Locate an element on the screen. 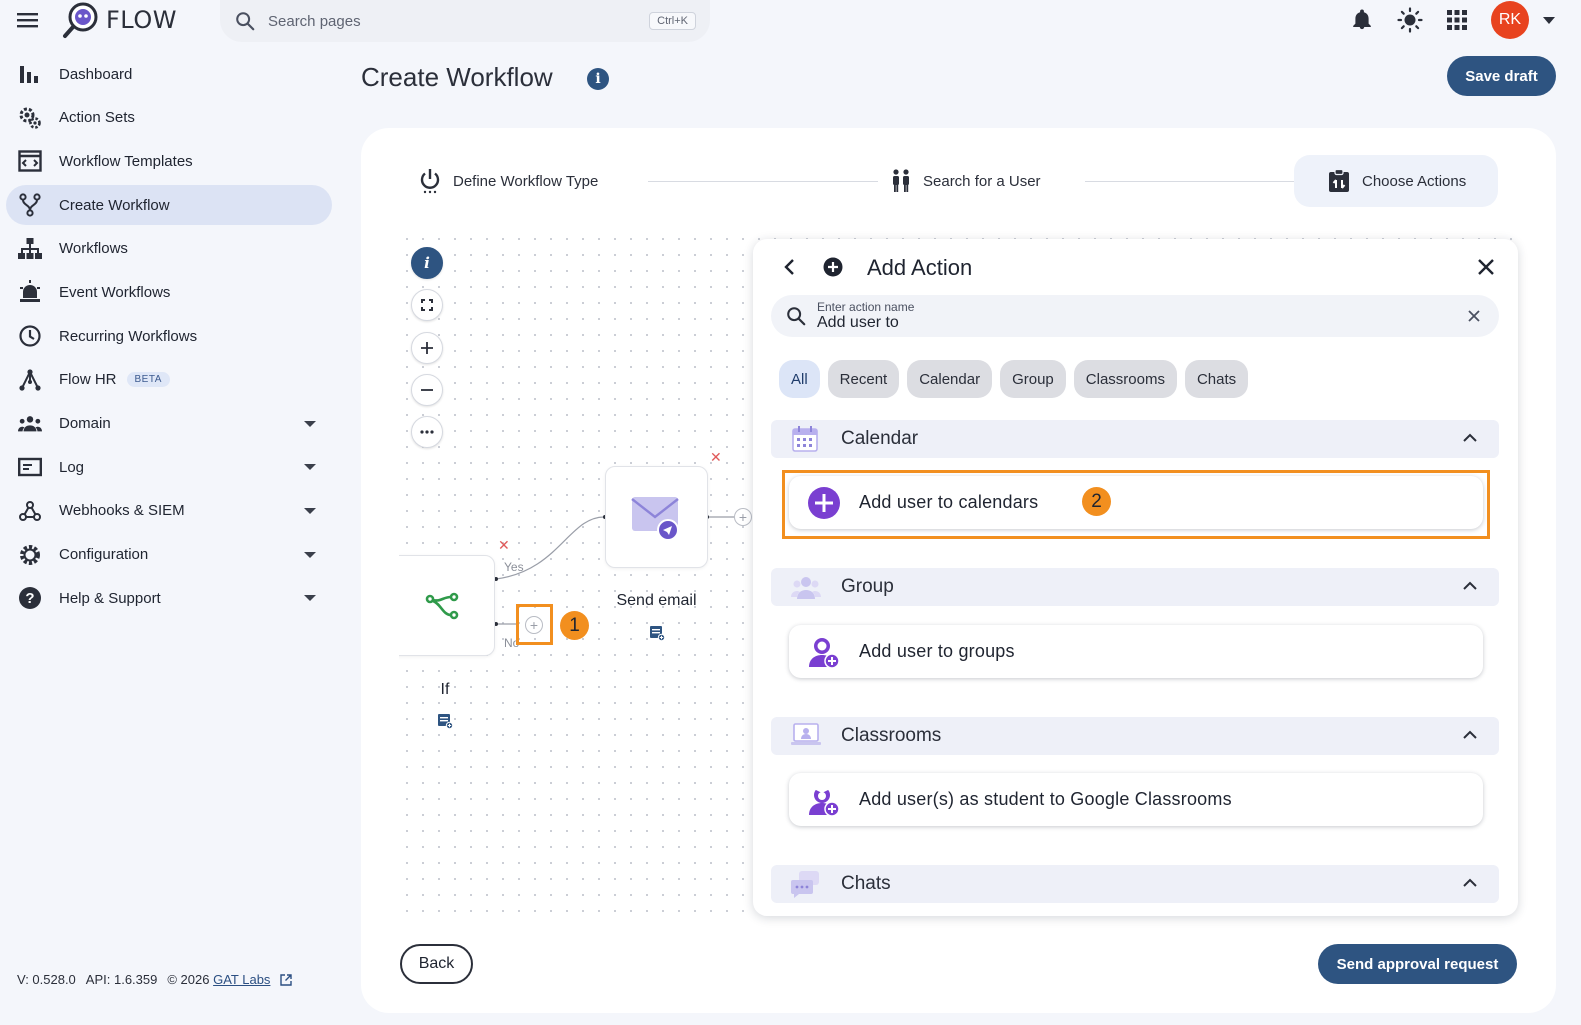 This screenshot has height=1025, width=1581. external-link-icon is located at coordinates (286, 979).